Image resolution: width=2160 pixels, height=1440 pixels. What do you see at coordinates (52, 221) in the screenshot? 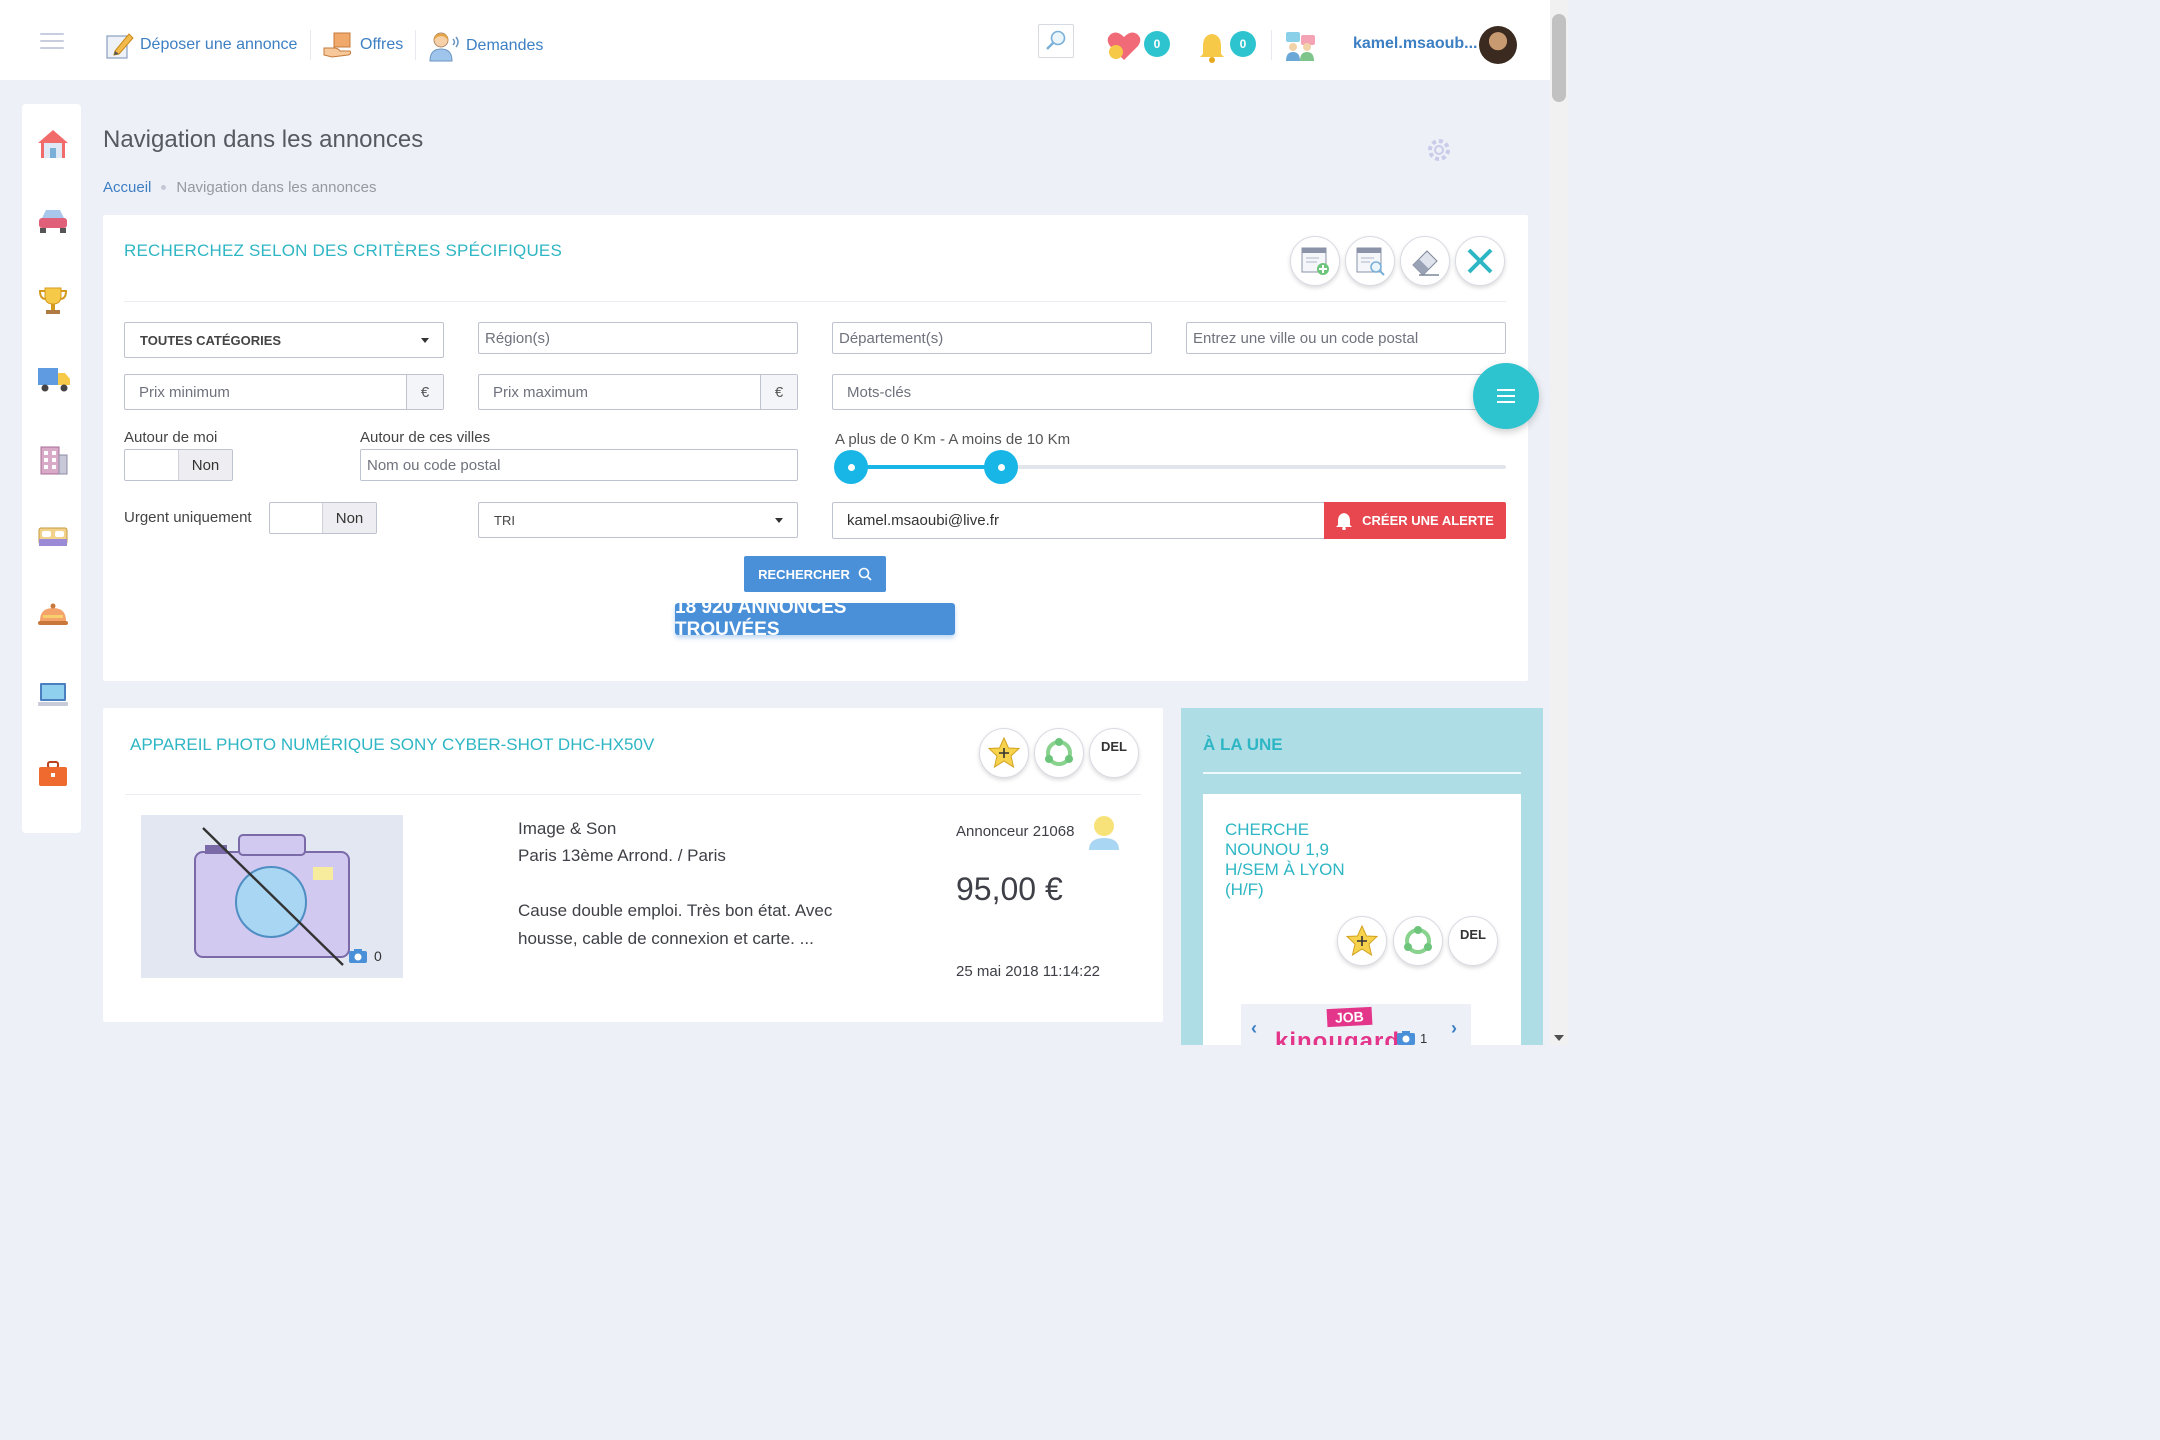
I see `car-icon` at bounding box center [52, 221].